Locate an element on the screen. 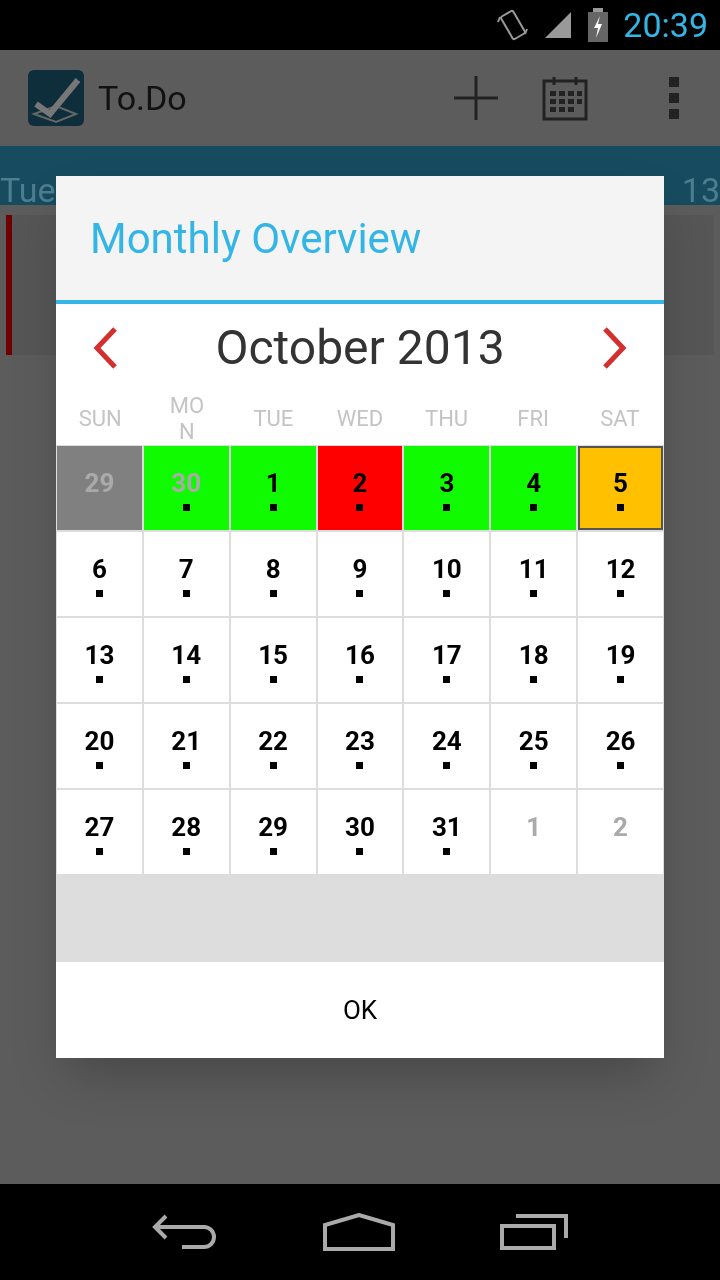 The height and width of the screenshot is (1280, 720). day-cell: 30 is located at coordinates (360, 832).